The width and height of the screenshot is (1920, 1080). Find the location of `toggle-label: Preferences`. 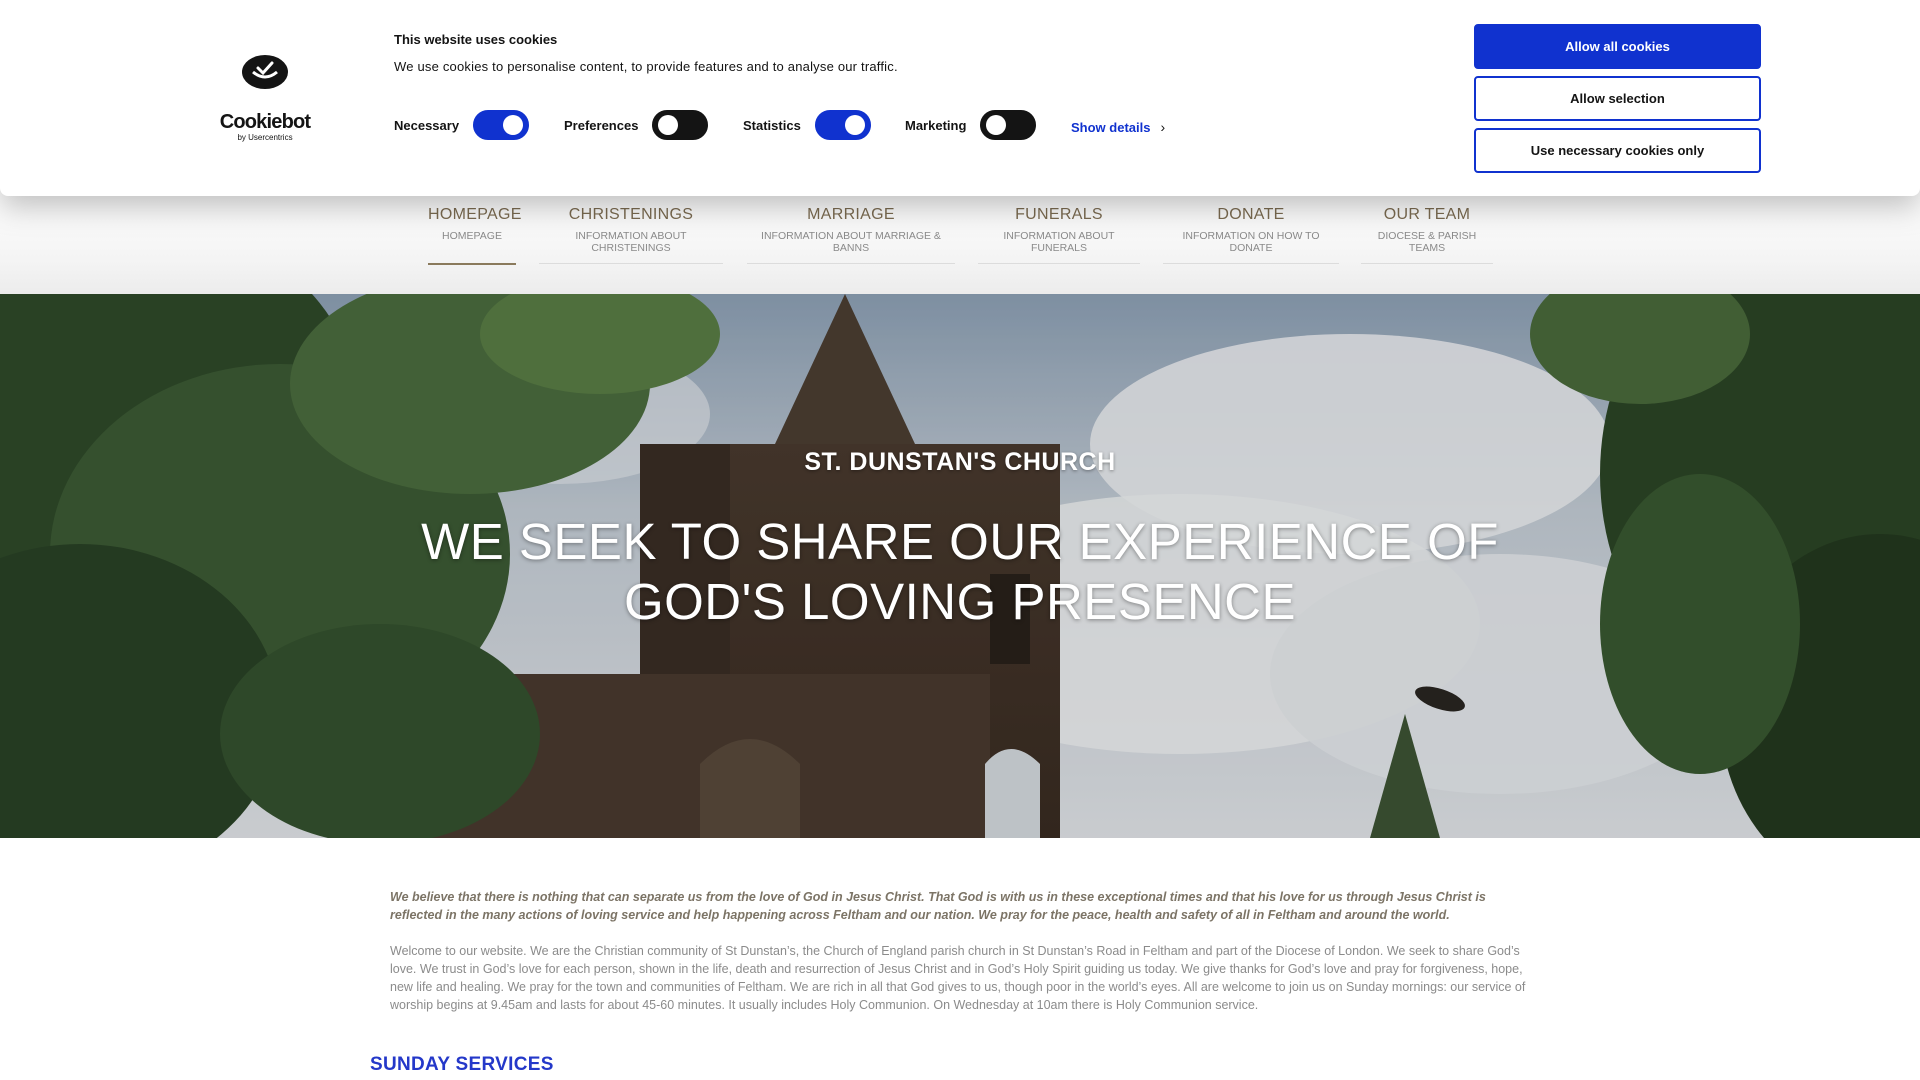

toggle-label: Preferences is located at coordinates (601, 125).